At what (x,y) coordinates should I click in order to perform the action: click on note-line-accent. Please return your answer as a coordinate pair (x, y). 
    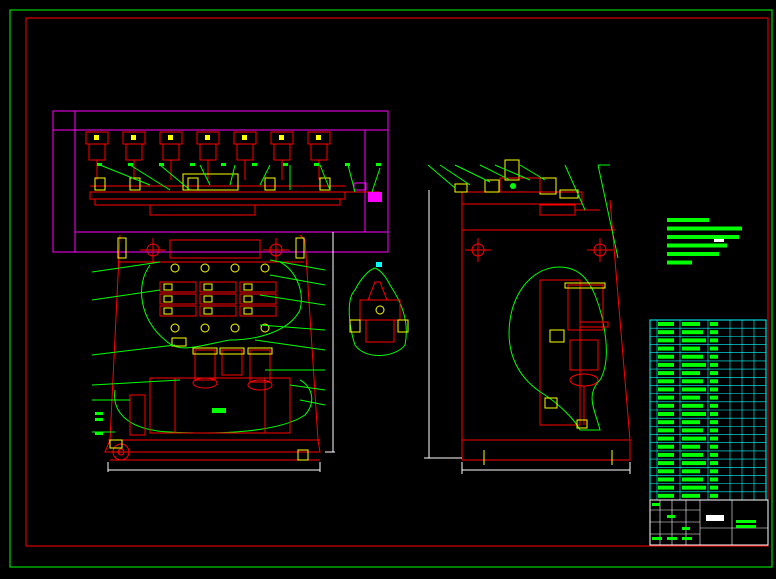
    Looking at the image, I should click on (719, 240).